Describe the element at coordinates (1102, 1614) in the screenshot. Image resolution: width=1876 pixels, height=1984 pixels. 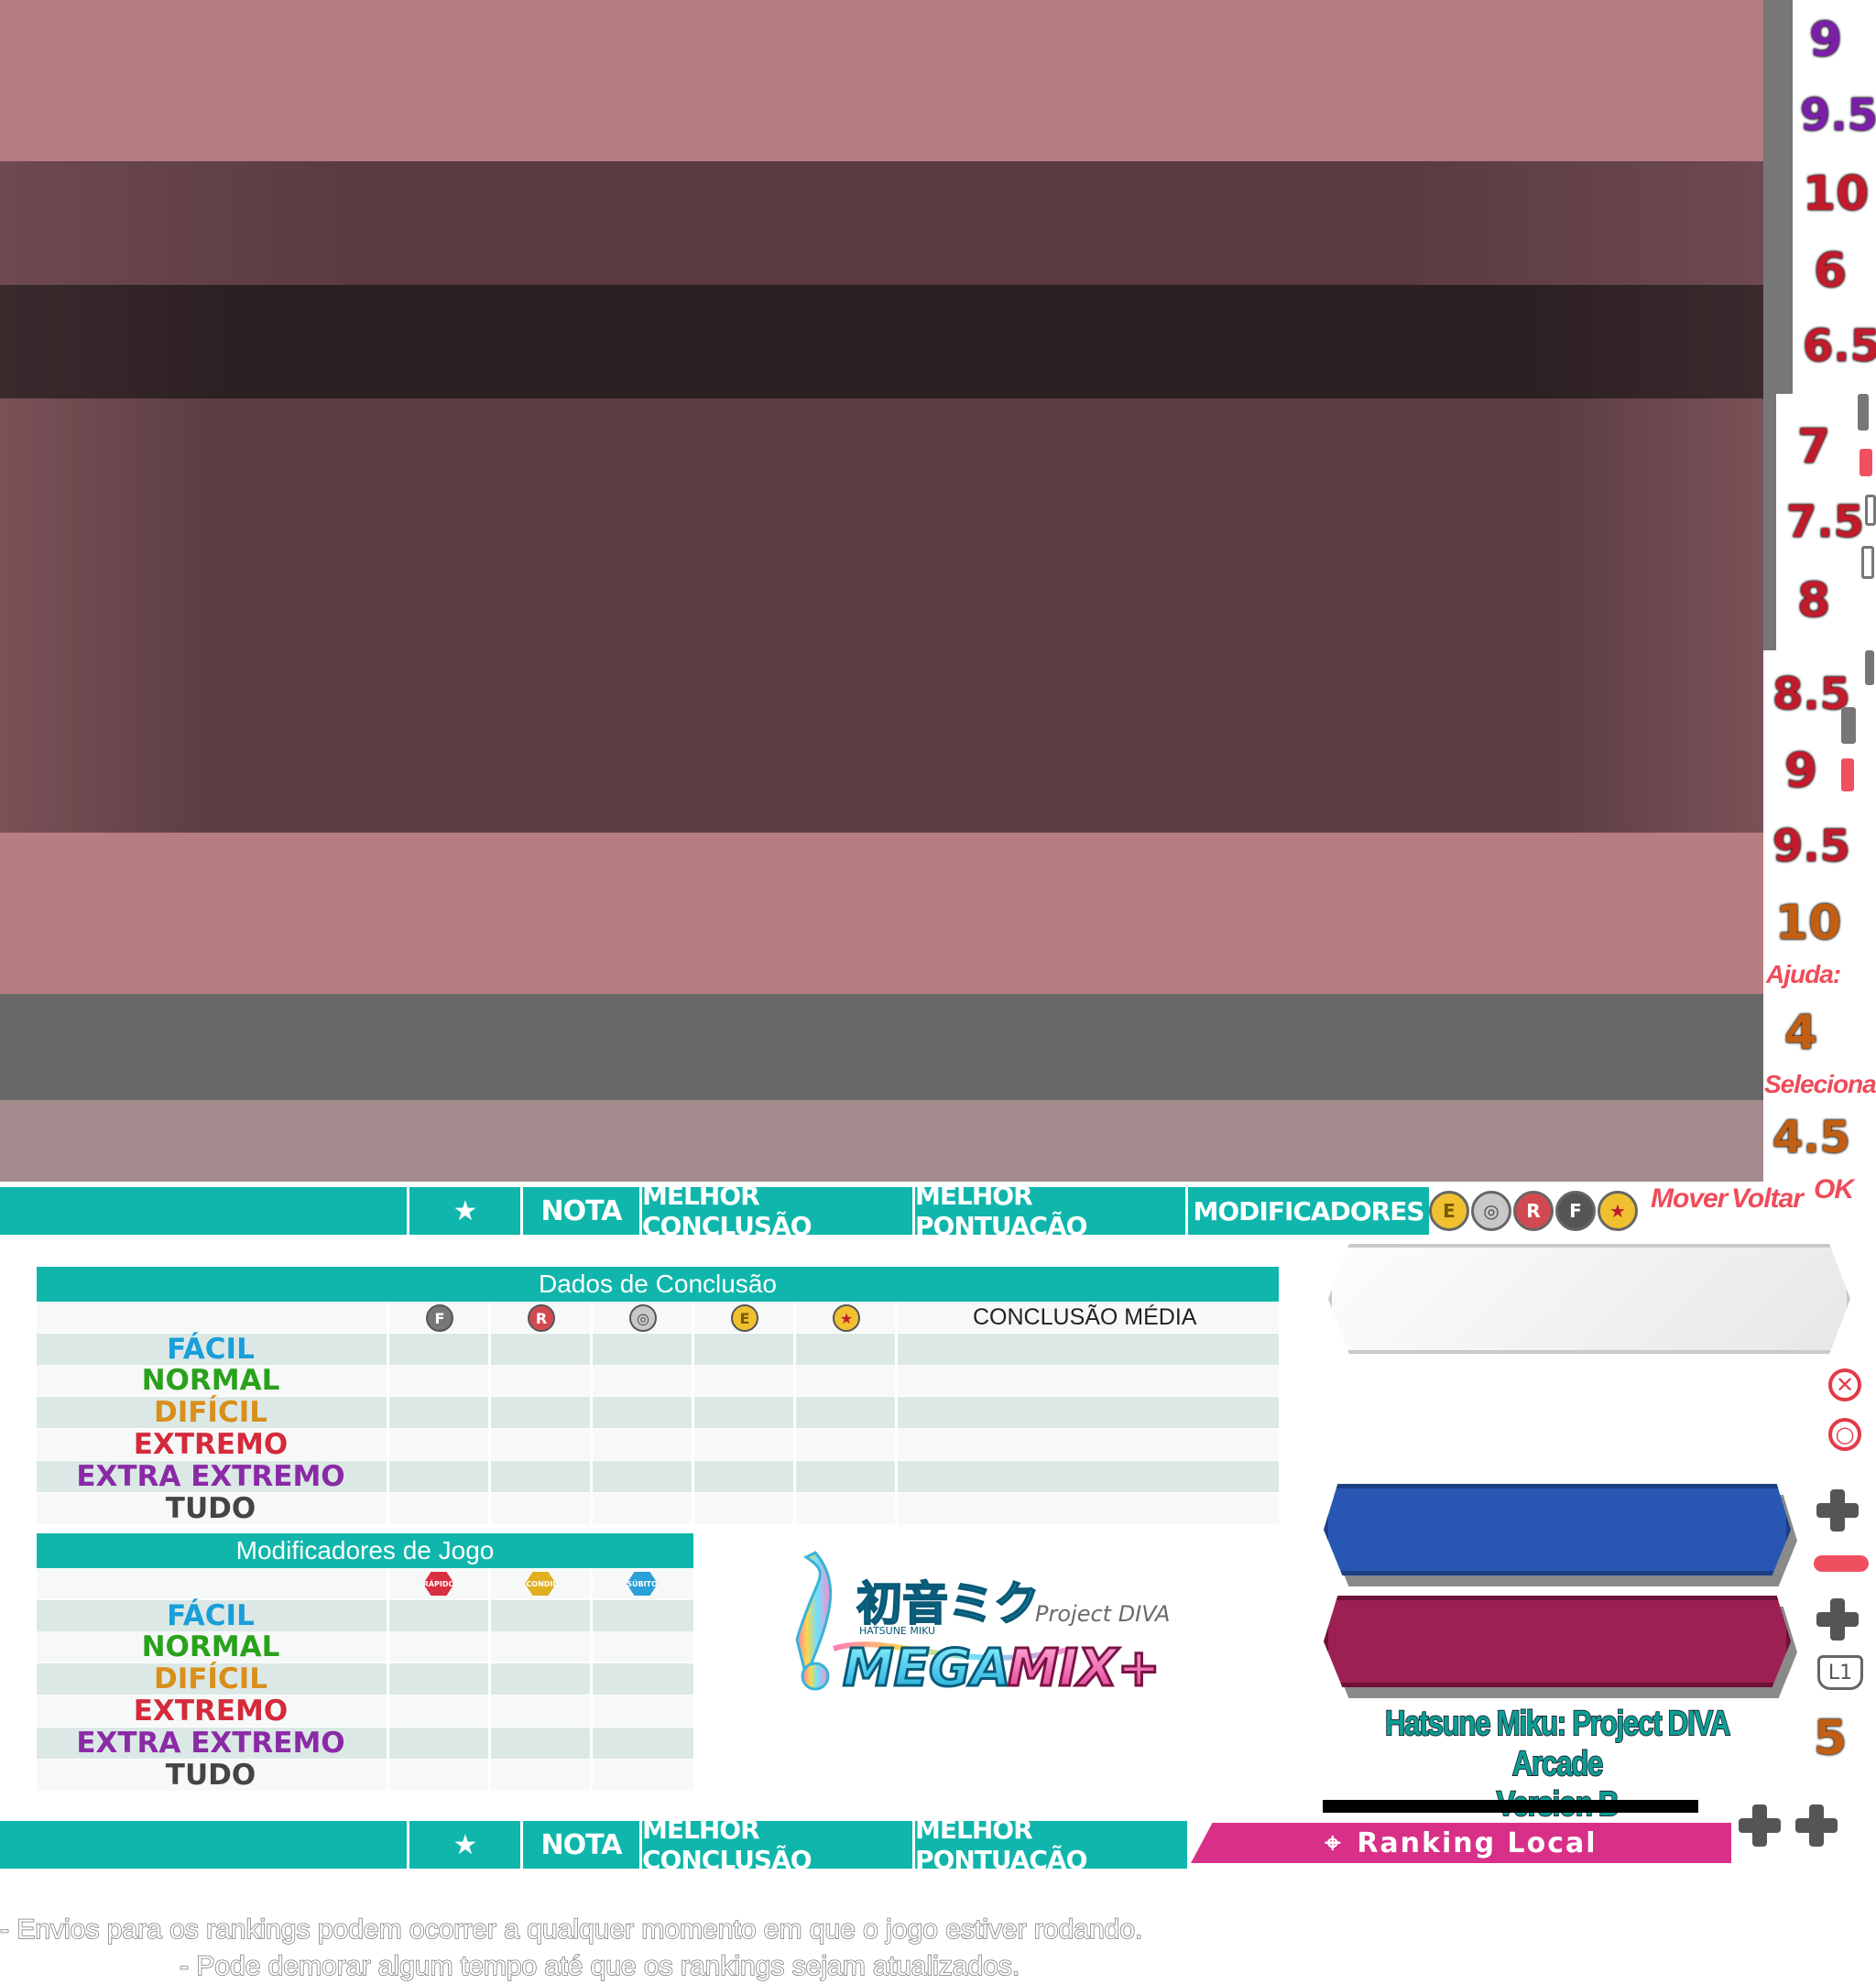
I see `logo-project-text: Project DIVA` at that location.